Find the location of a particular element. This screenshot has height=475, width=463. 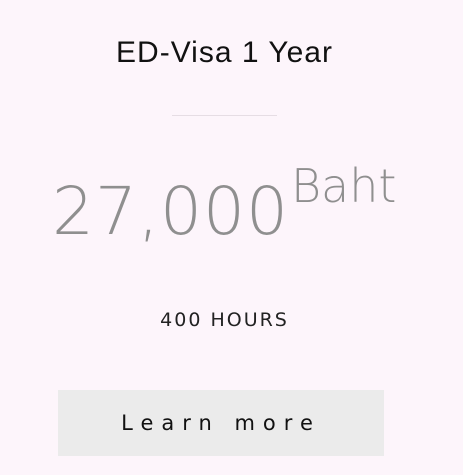

plan-title: ED-Visa 1 Year is located at coordinates (224, 52).